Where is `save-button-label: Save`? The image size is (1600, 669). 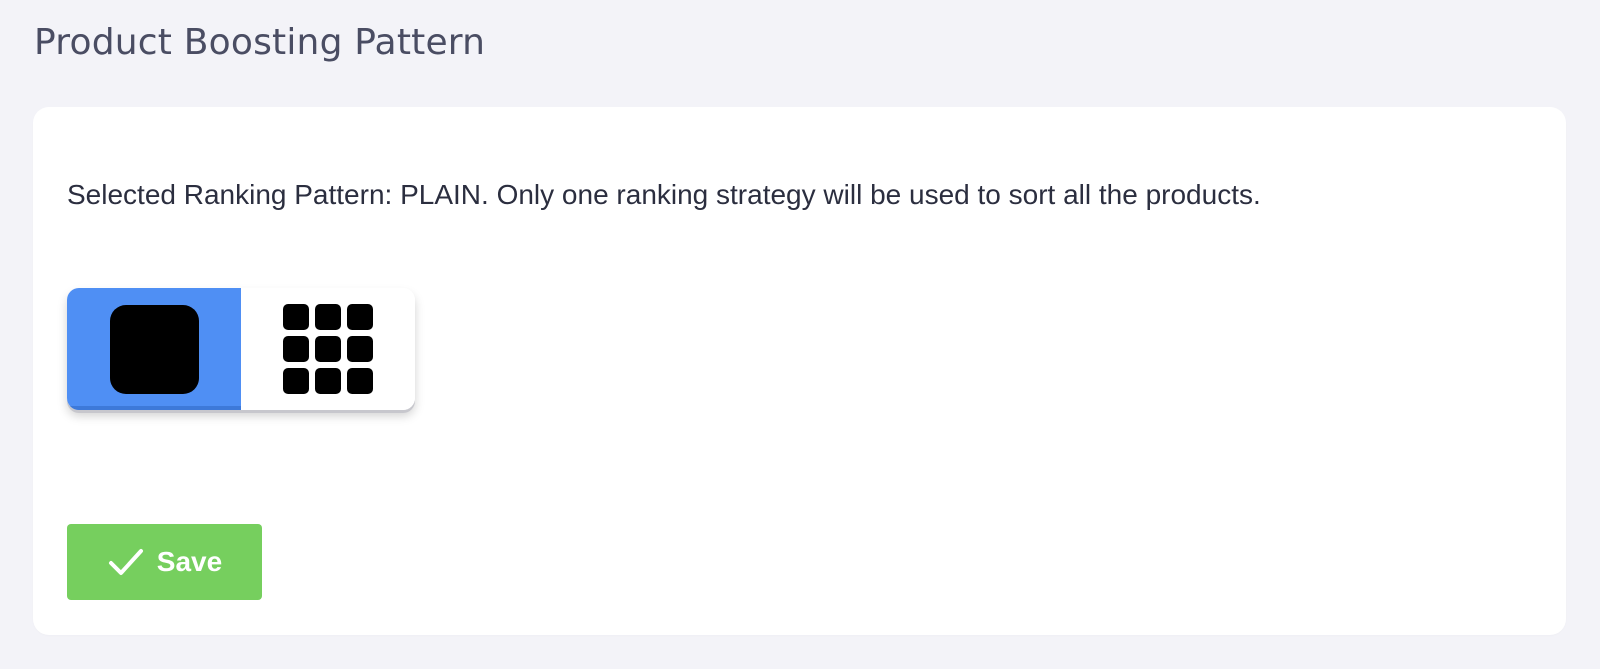
save-button-label: Save is located at coordinates (189, 561).